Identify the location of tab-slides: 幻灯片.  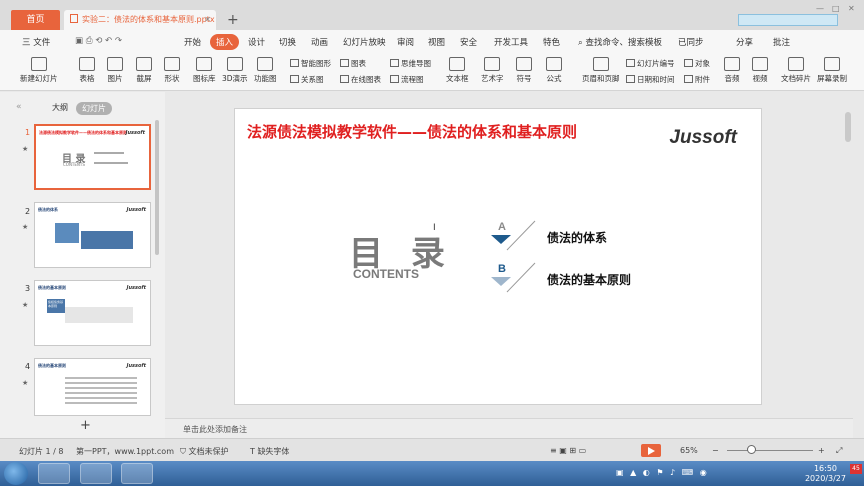
(94, 108).